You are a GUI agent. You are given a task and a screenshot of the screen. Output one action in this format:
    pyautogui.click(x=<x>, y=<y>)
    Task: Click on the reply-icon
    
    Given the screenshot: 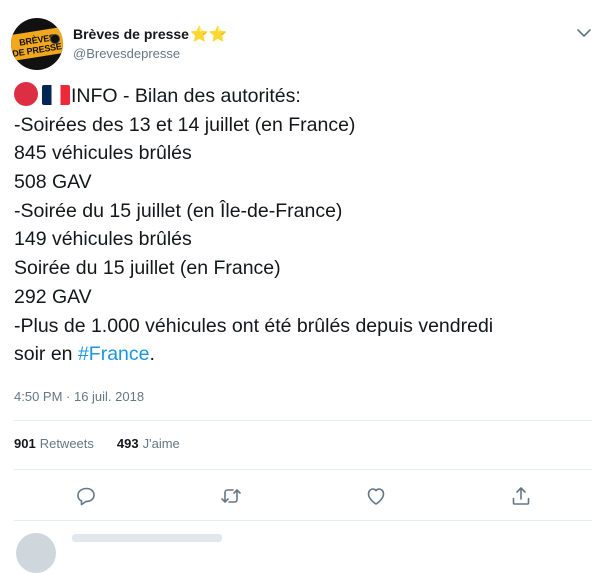 What is the action you would take?
    pyautogui.click(x=86, y=496)
    